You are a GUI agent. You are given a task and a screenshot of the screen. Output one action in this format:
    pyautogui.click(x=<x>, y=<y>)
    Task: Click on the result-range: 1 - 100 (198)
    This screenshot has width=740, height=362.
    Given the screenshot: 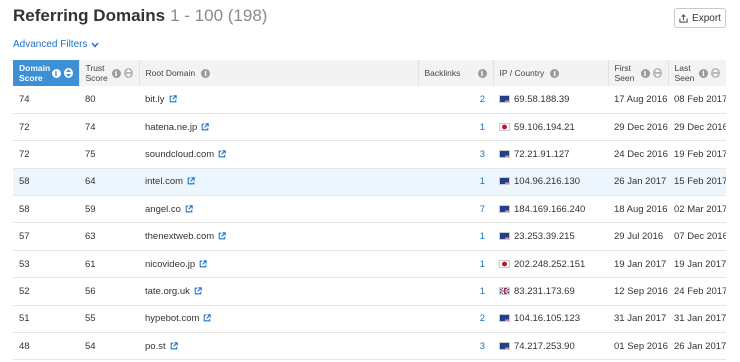 What is the action you would take?
    pyautogui.click(x=219, y=15)
    